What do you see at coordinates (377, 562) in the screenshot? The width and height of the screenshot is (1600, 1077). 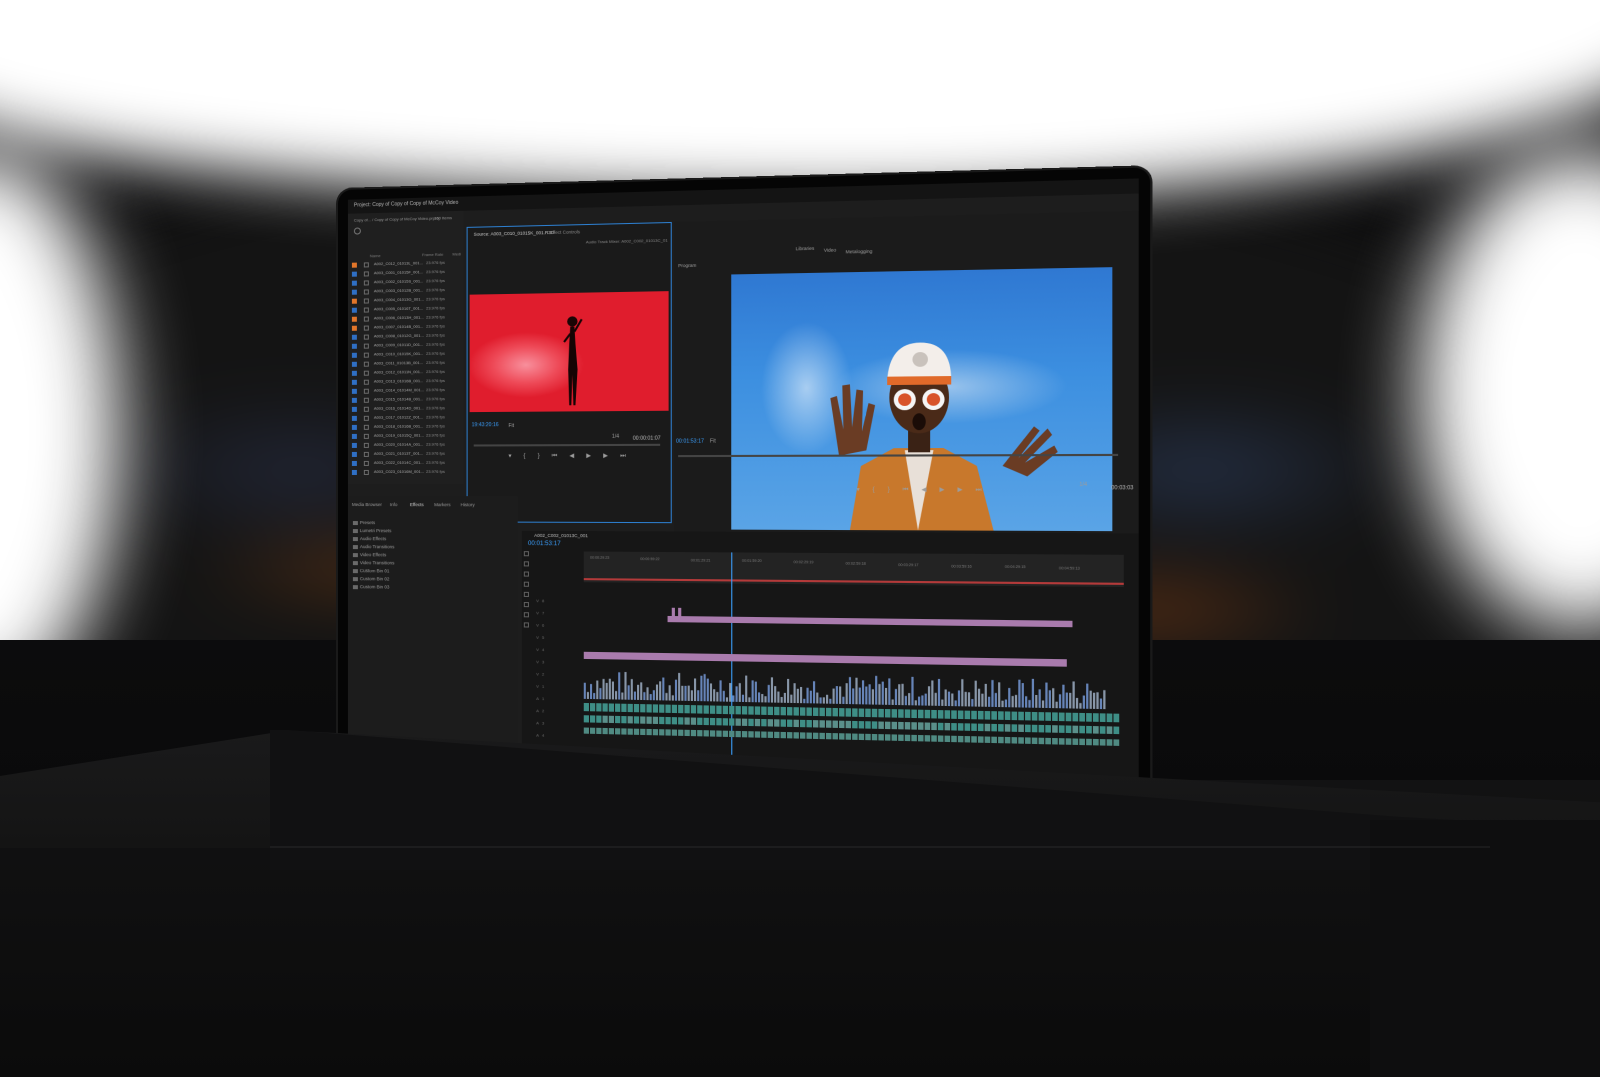 I see `effects-folder: Video Transitions` at bounding box center [377, 562].